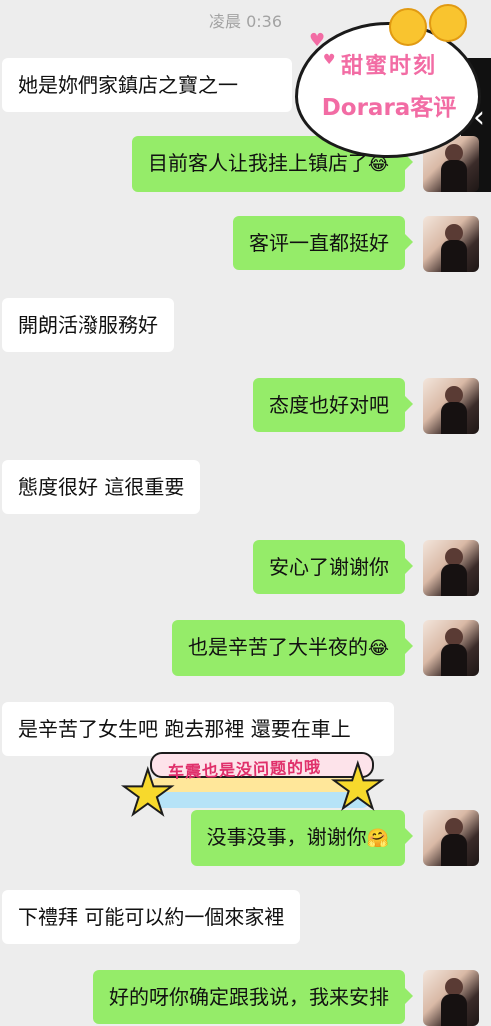 This screenshot has height=1026, width=491. Describe the element at coordinates (249, 997) in the screenshot. I see `message-text: 好的呀你确定跟我说，我来安排` at that location.